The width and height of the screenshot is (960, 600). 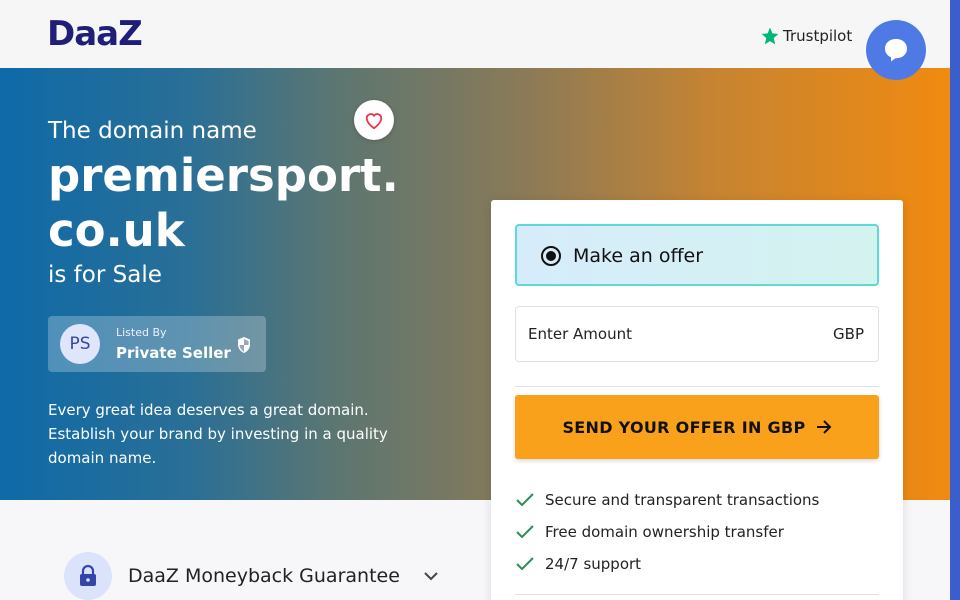 I want to click on domain-line-2: co.uk, so click(x=116, y=230).